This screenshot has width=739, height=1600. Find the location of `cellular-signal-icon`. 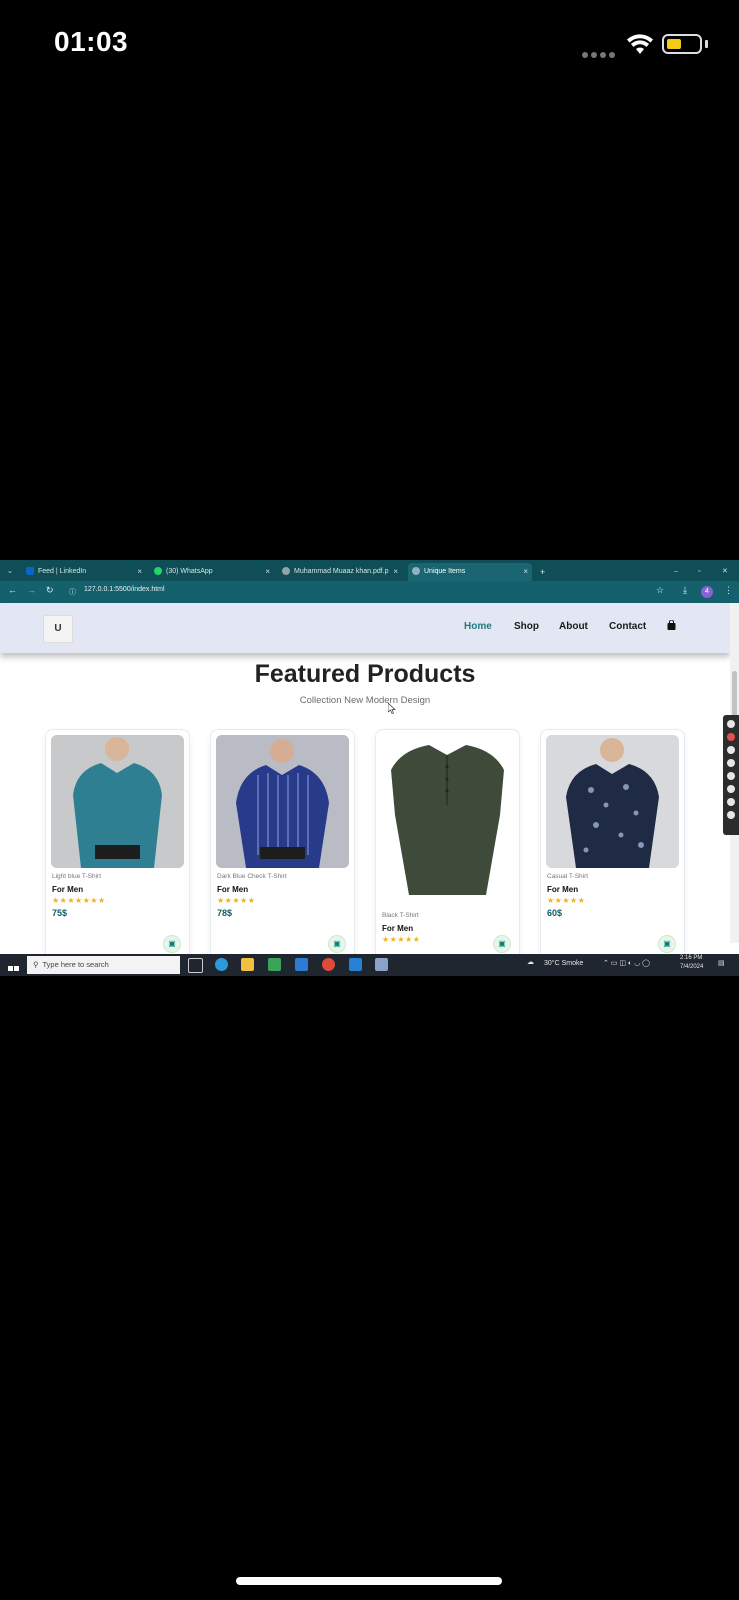

cellular-signal-icon is located at coordinates (600, 51).